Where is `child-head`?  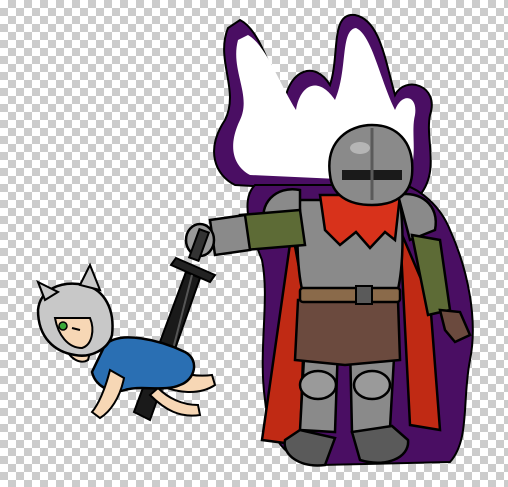
child-head is located at coordinates (75, 309).